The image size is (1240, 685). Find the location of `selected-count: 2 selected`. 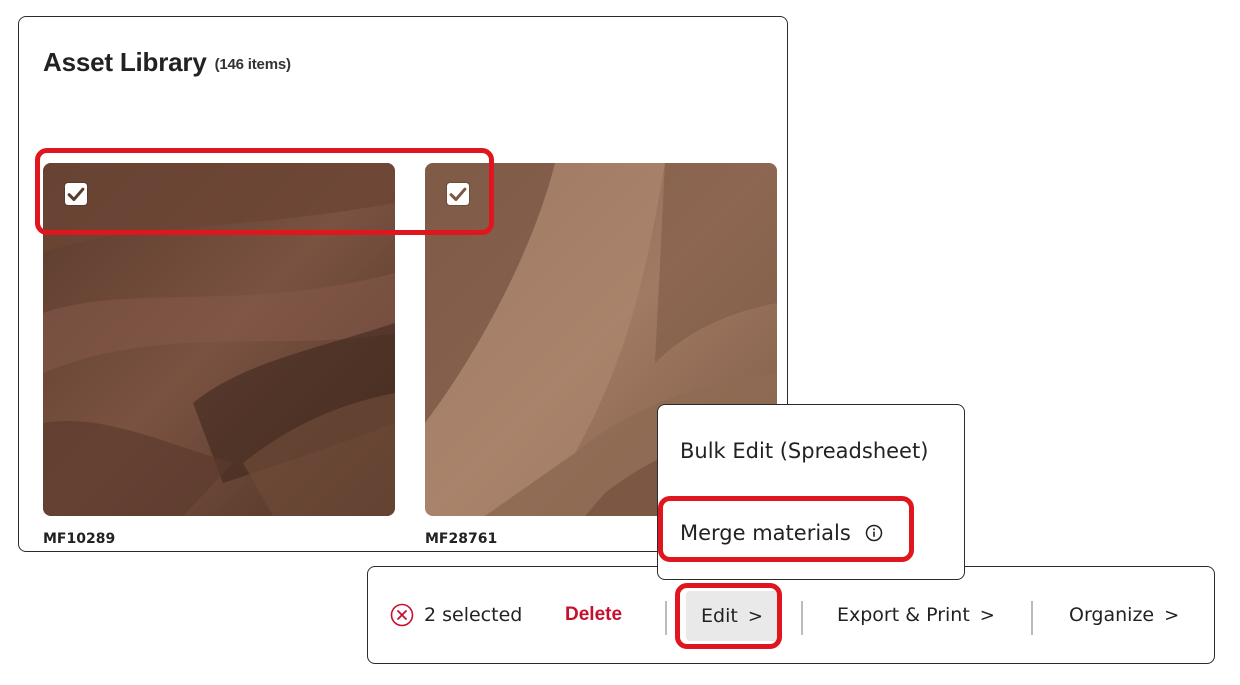

selected-count: 2 selected is located at coordinates (473, 615).